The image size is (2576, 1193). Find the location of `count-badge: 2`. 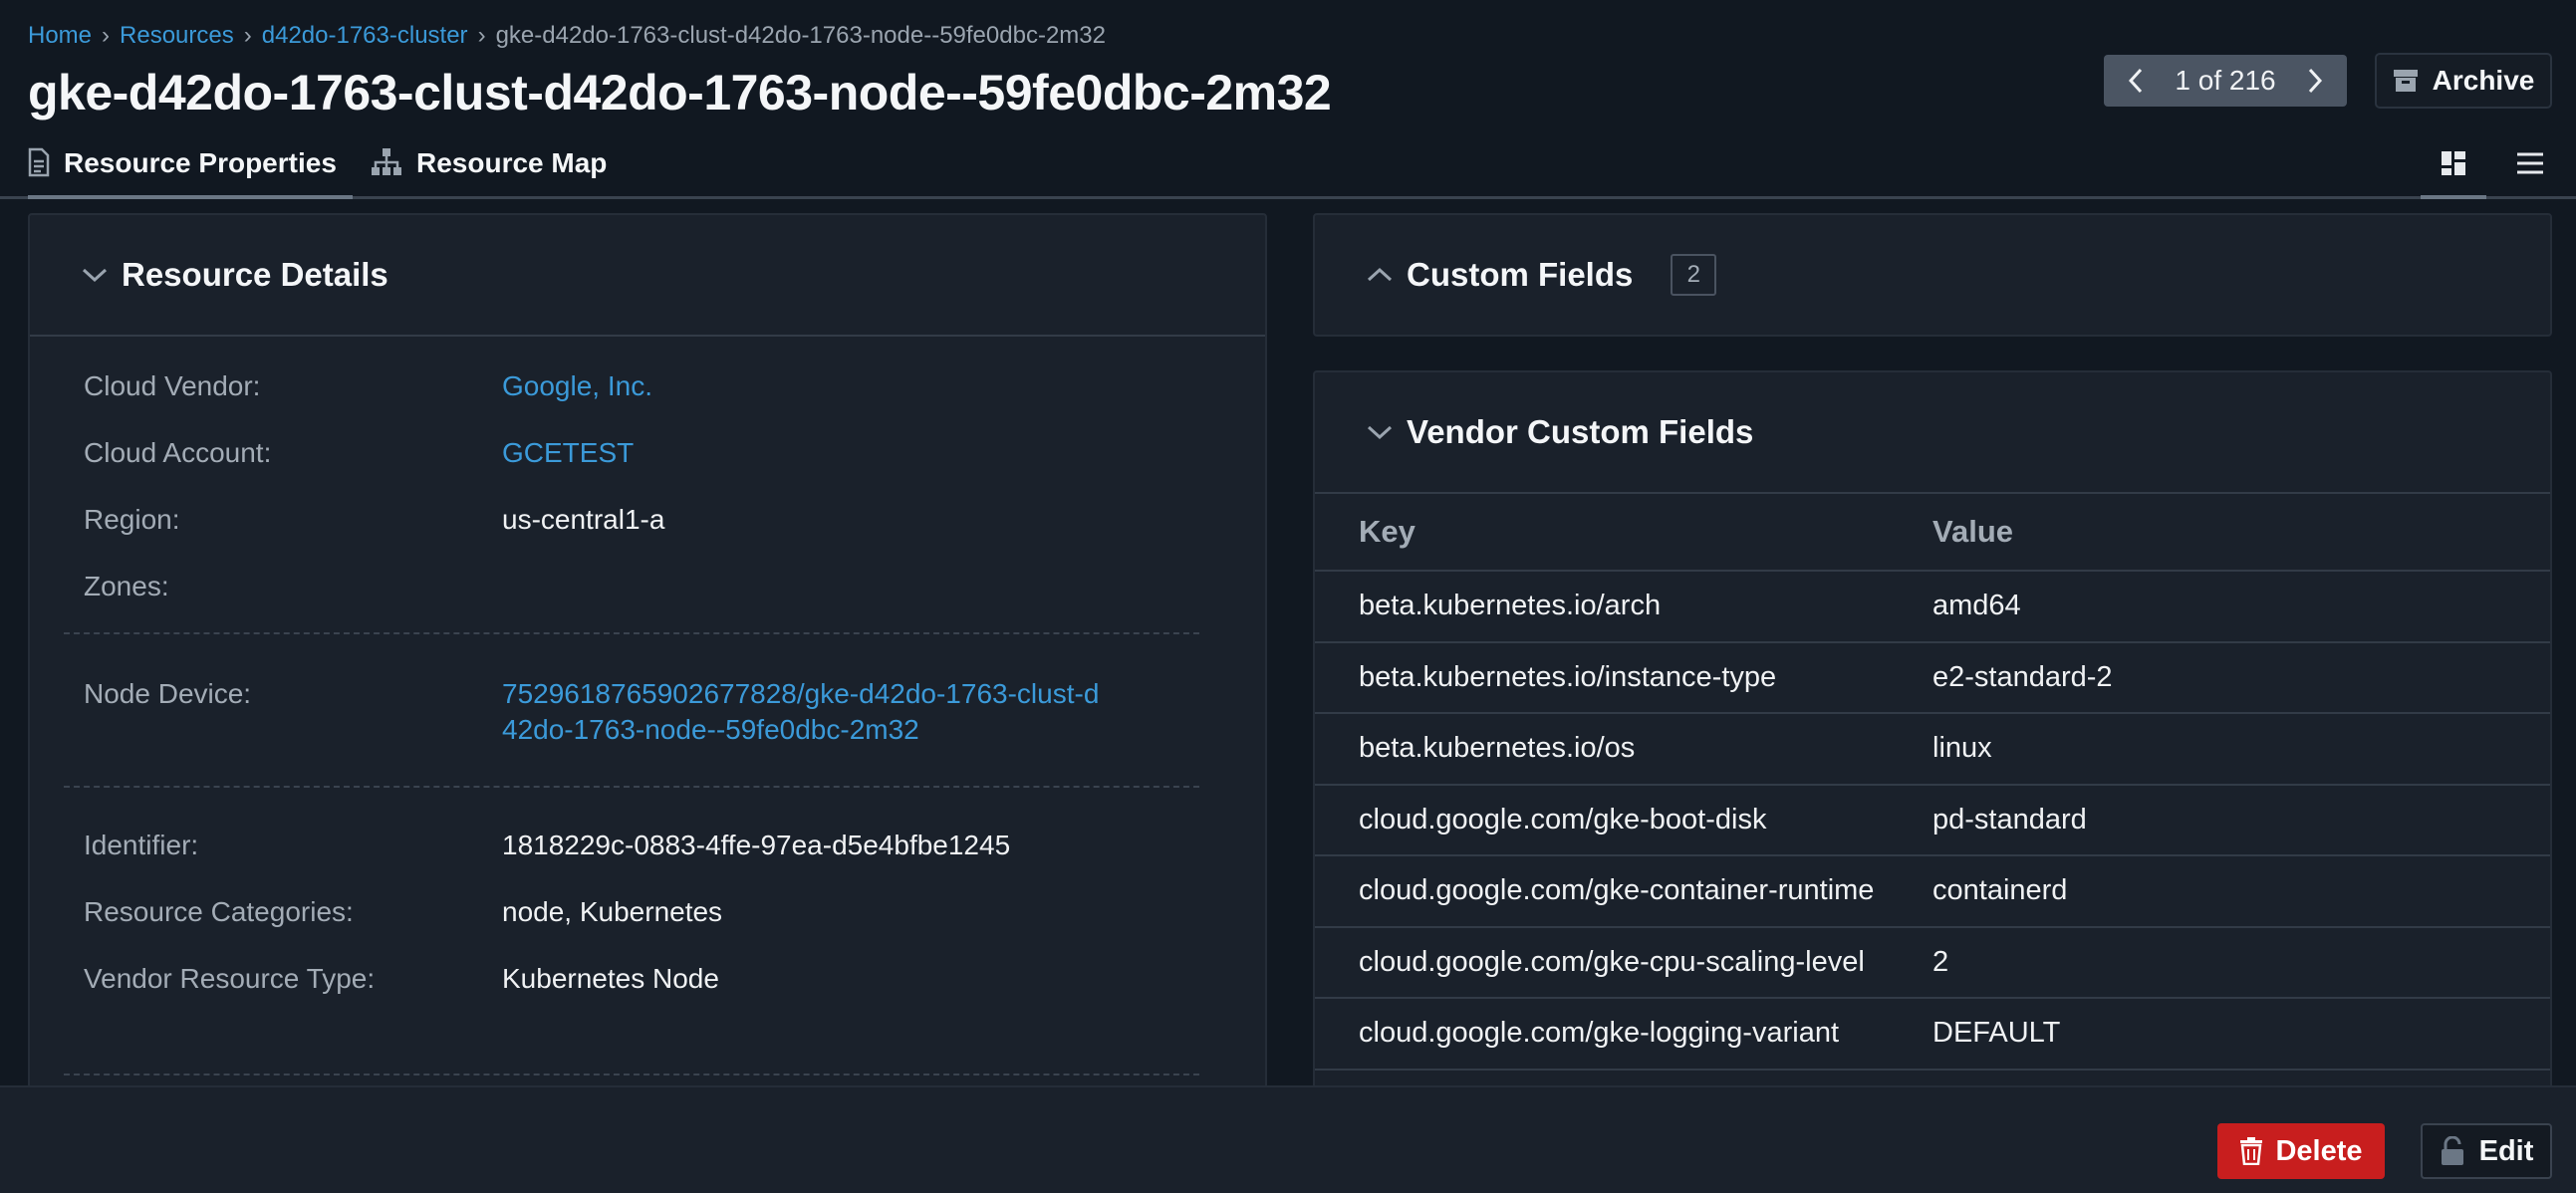

count-badge: 2 is located at coordinates (1694, 275).